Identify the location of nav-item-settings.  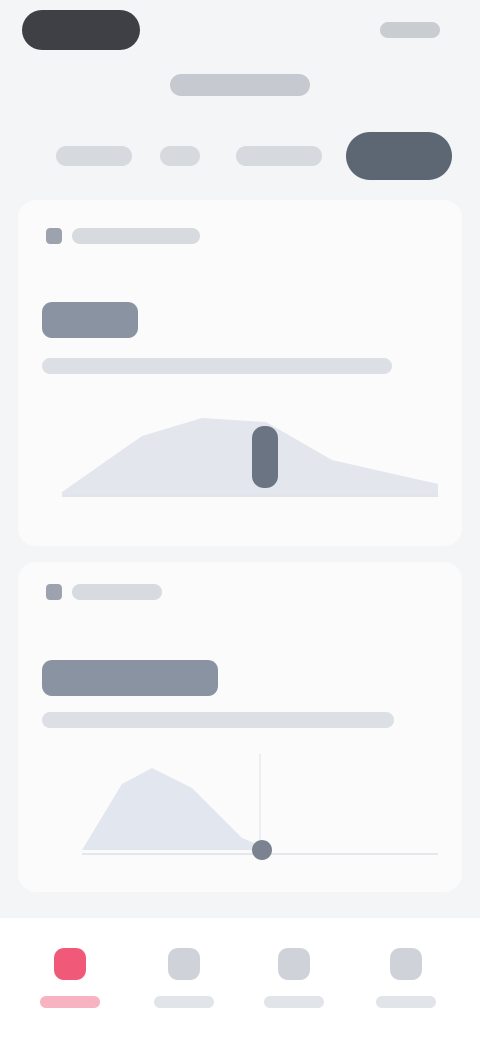
(406, 980).